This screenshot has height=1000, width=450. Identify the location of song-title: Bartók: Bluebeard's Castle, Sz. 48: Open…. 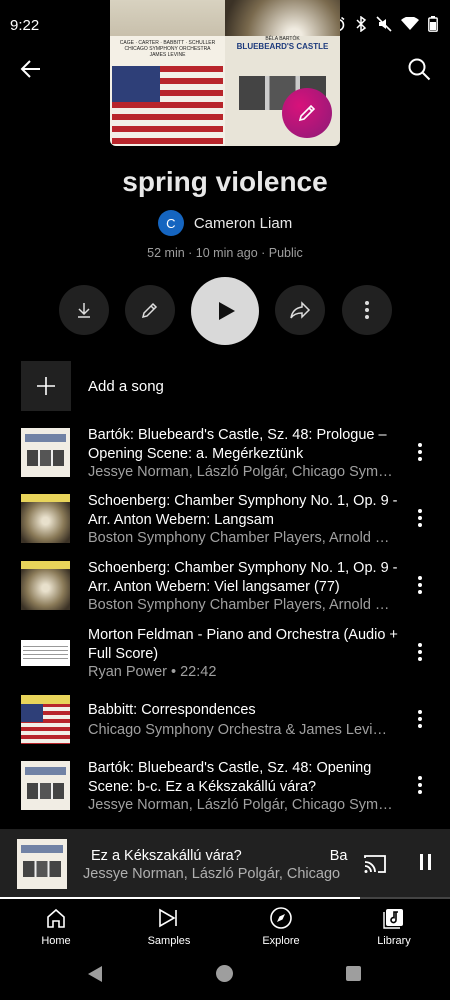
(230, 777).